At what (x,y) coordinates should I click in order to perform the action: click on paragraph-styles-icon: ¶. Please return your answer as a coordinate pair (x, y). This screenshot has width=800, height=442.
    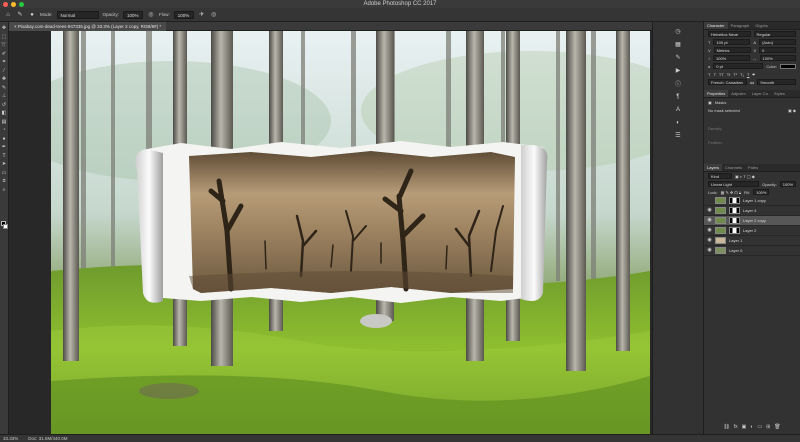
    Looking at the image, I should click on (678, 96).